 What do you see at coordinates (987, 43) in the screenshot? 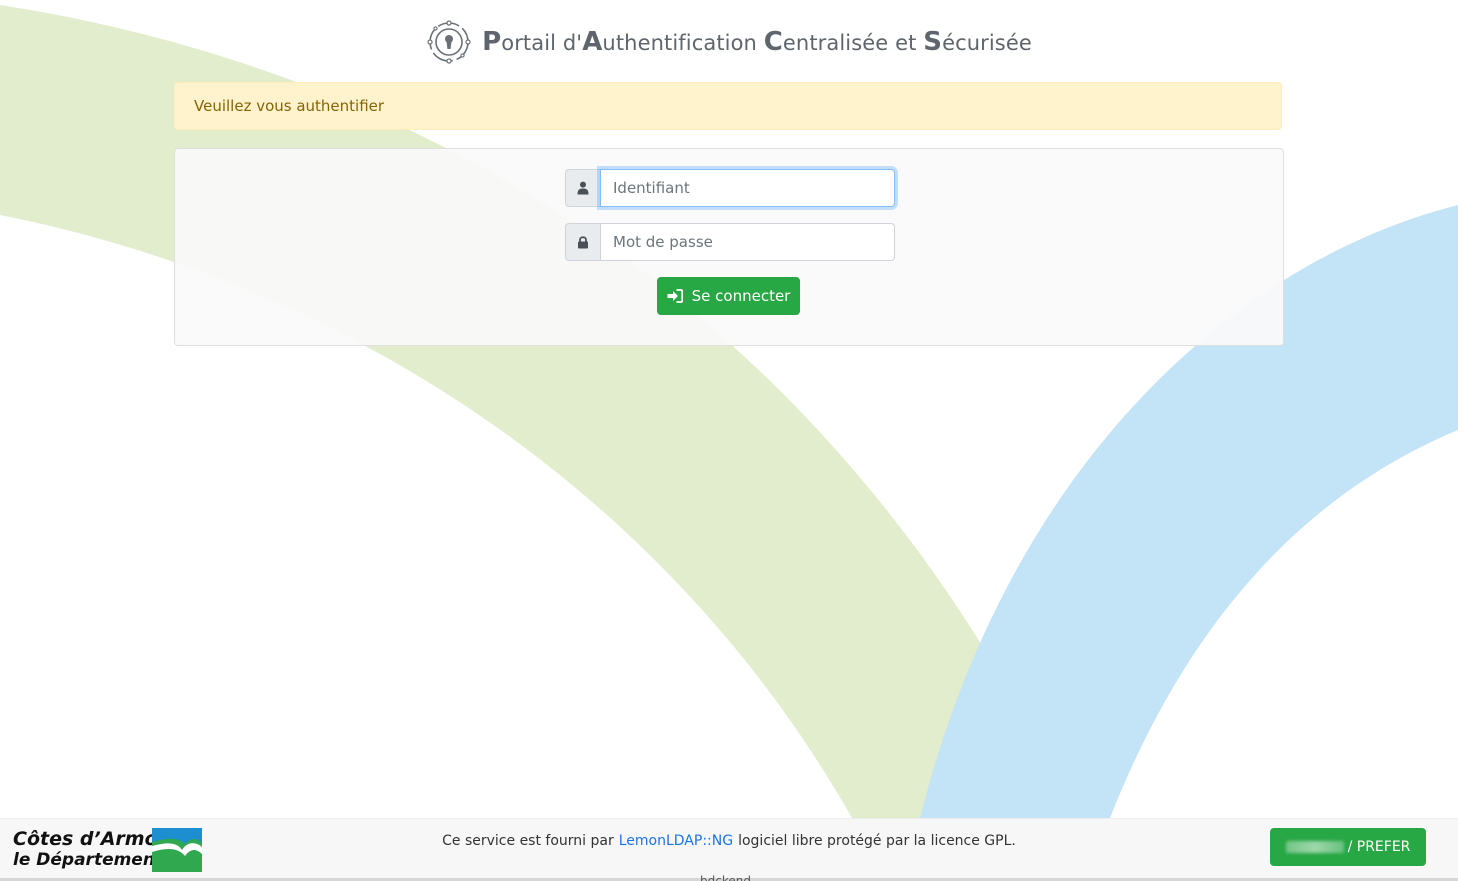
I see `title-rest: écurisée` at bounding box center [987, 43].